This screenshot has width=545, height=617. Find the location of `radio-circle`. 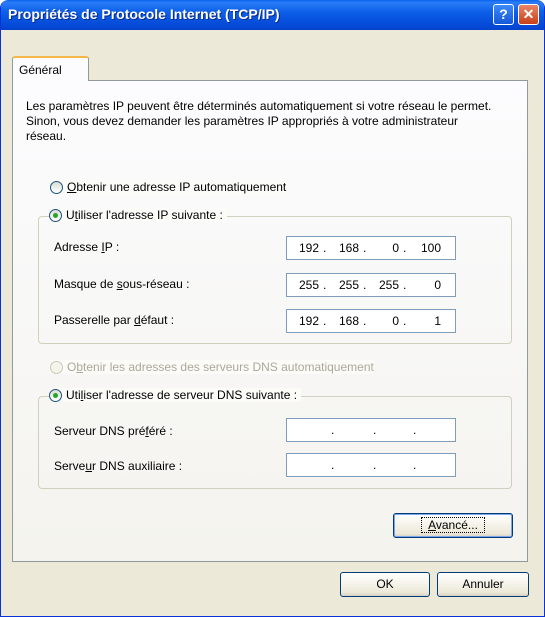

radio-circle is located at coordinates (56, 187).